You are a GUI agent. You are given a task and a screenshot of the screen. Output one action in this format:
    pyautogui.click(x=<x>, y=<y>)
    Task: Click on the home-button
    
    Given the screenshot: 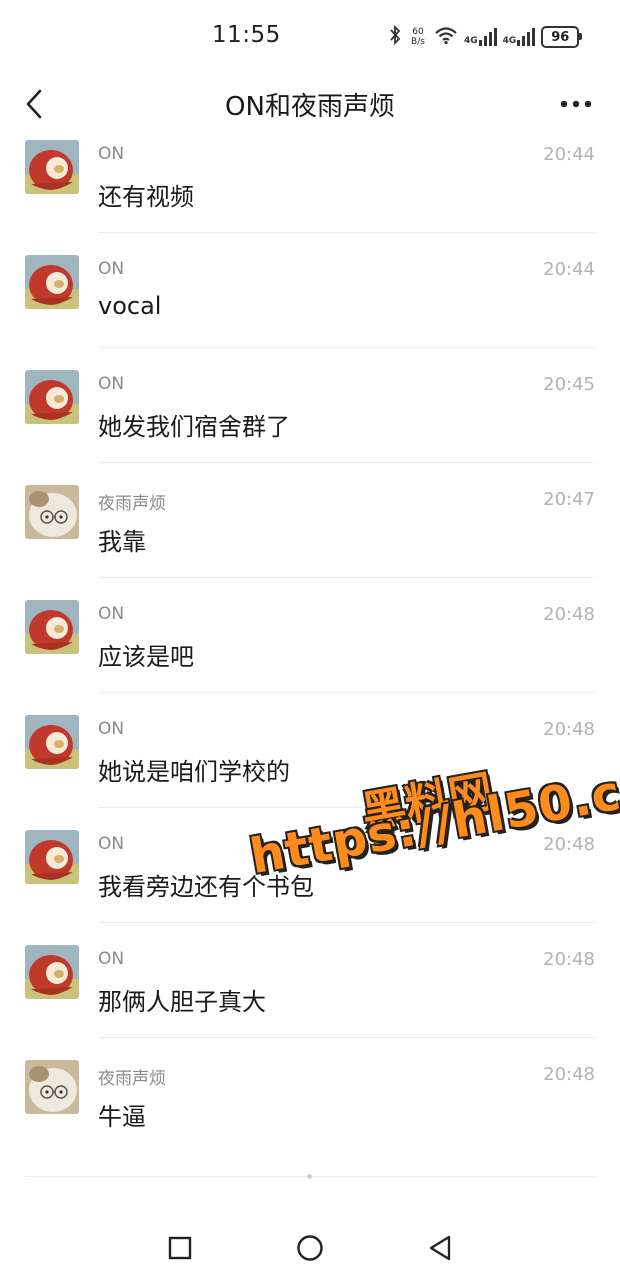 What is the action you would take?
    pyautogui.click(x=310, y=1248)
    